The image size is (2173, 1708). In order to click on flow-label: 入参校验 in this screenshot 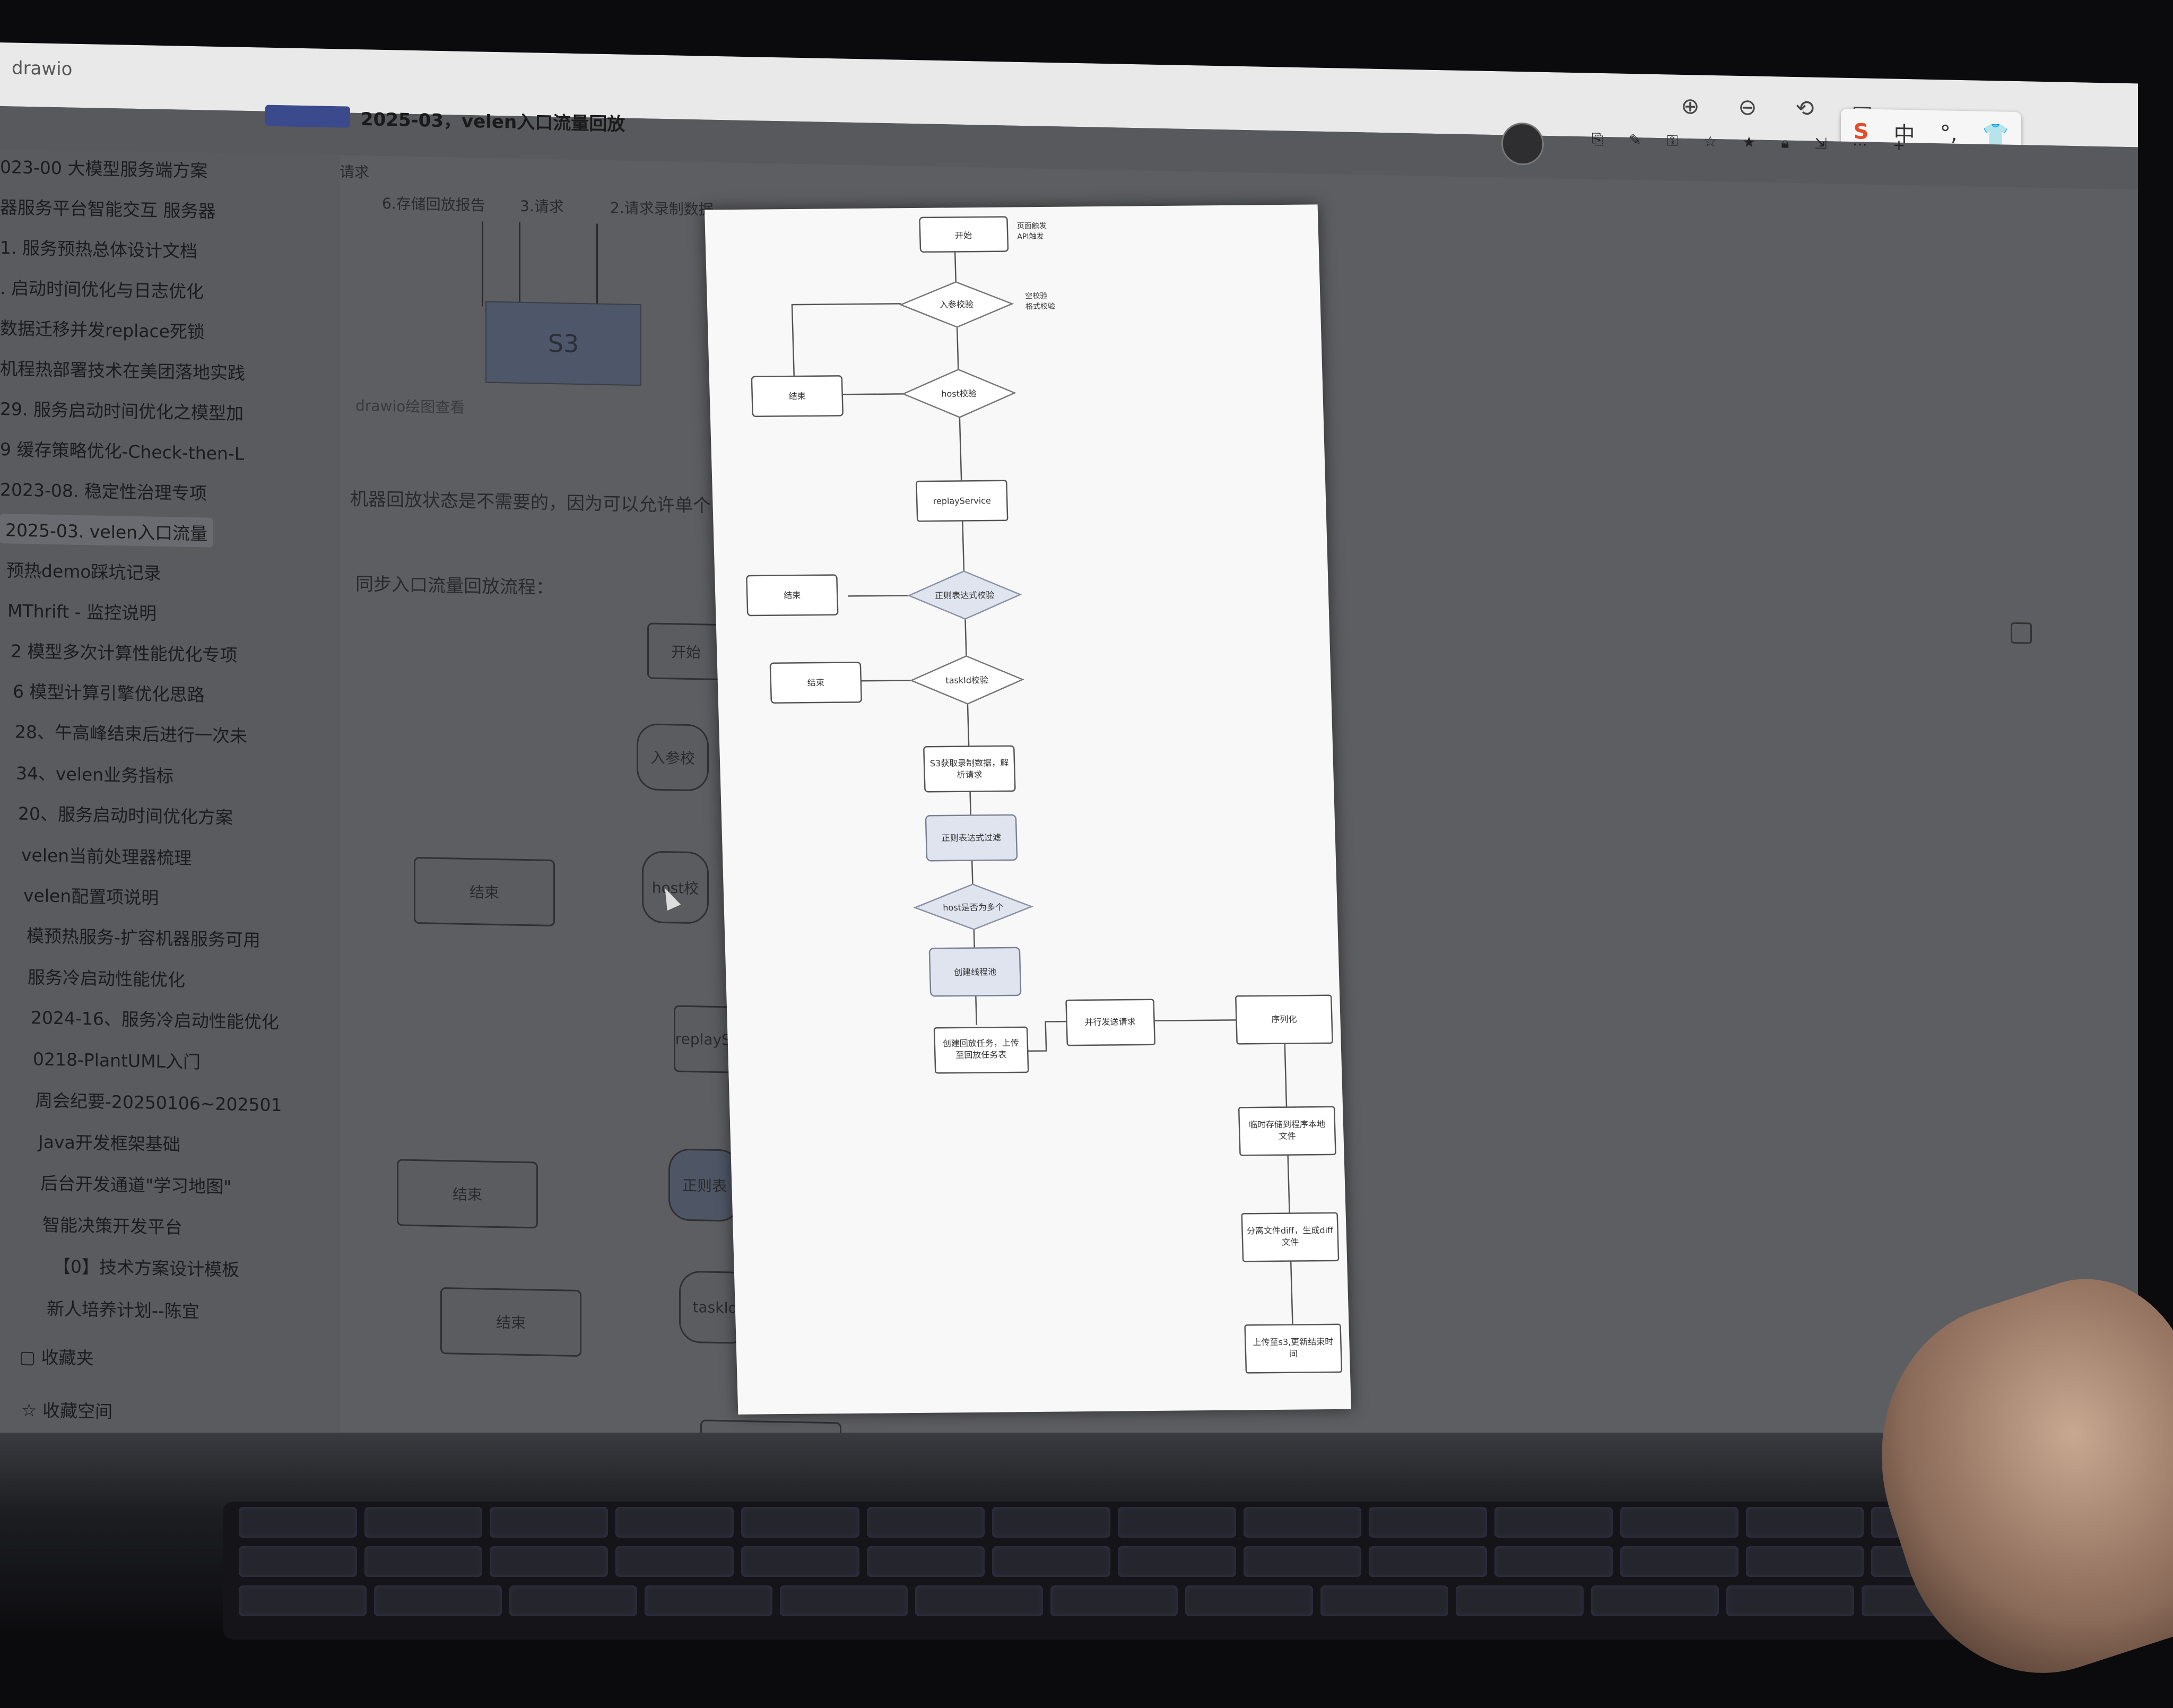, I will do `click(957, 305)`.